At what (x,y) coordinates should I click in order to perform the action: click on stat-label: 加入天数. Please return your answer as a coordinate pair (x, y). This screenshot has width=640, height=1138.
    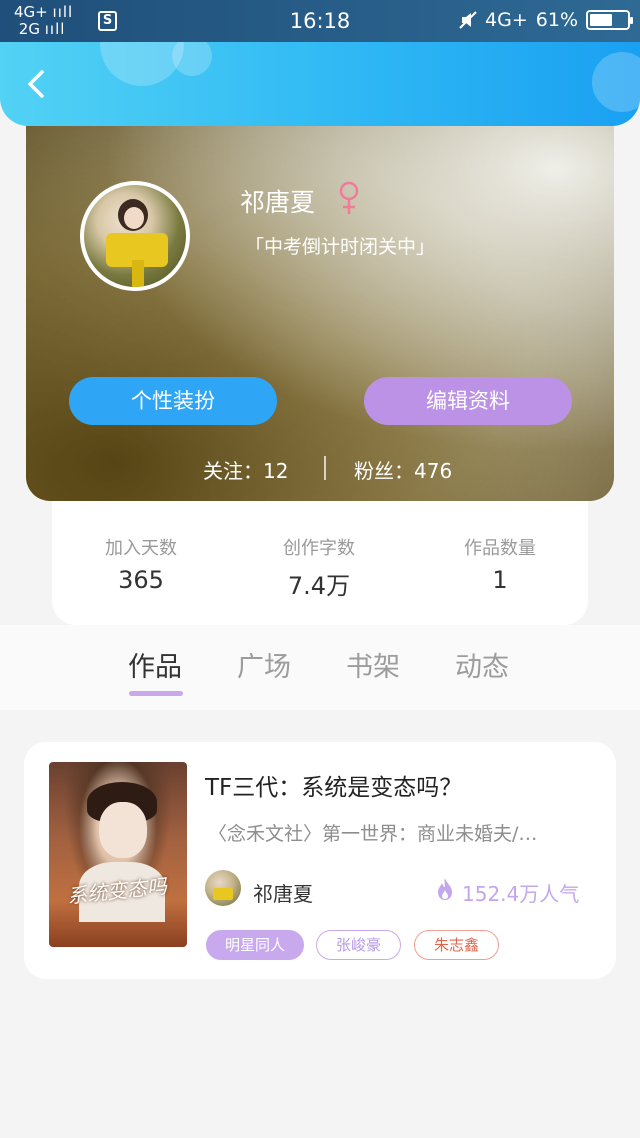
    Looking at the image, I should click on (141, 548).